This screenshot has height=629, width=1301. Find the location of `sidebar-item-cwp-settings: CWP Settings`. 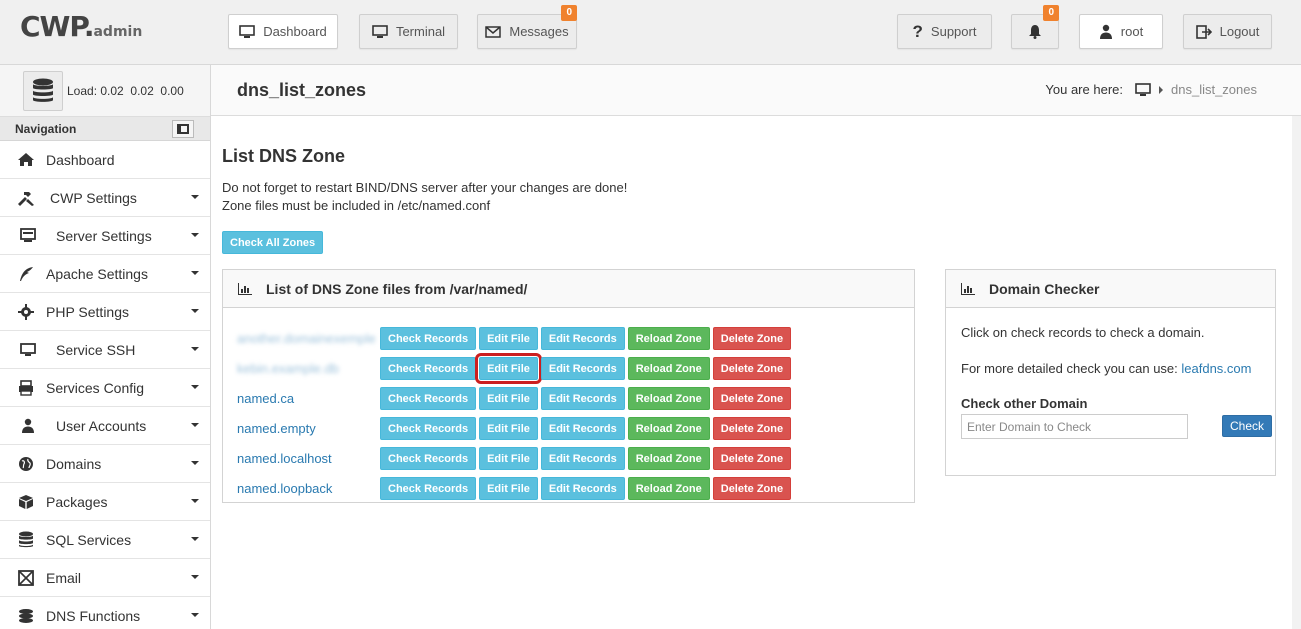

sidebar-item-cwp-settings: CWP Settings is located at coordinates (105, 198).